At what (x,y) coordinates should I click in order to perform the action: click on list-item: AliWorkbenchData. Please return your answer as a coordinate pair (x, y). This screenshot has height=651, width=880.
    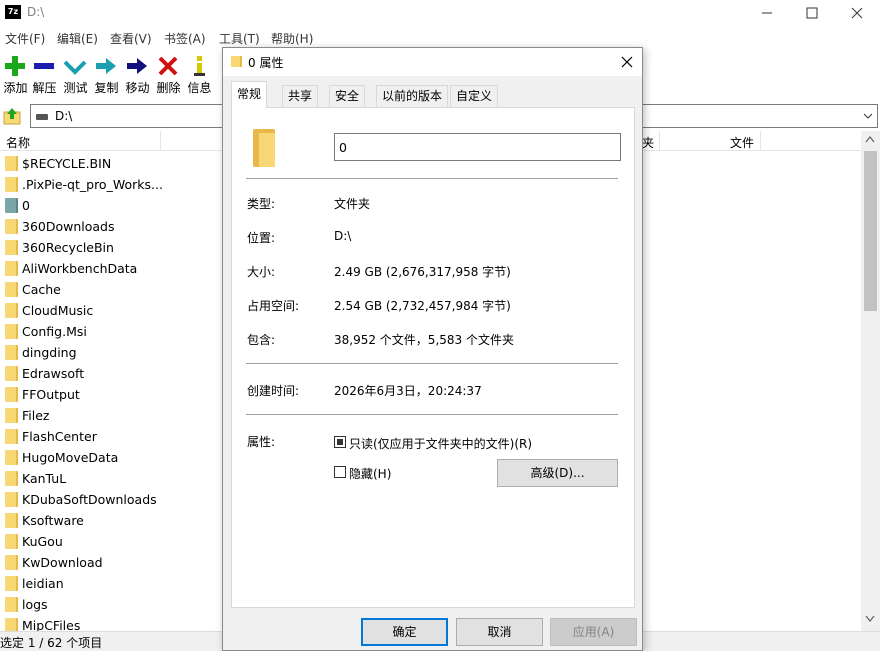
    Looking at the image, I should click on (115, 268).